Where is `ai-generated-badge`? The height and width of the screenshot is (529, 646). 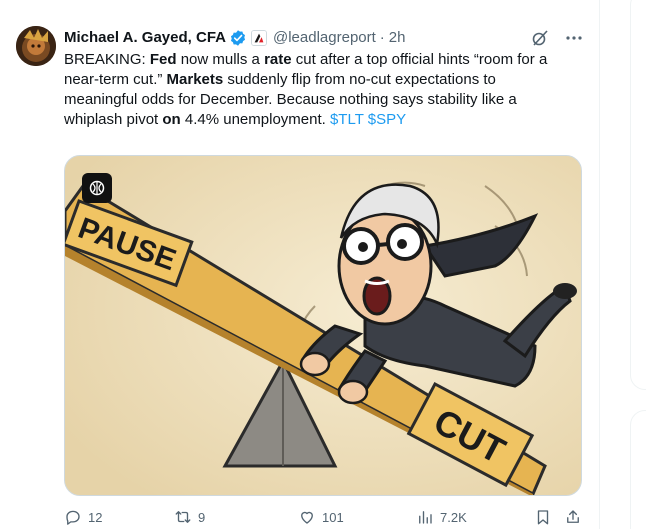 ai-generated-badge is located at coordinates (97, 188).